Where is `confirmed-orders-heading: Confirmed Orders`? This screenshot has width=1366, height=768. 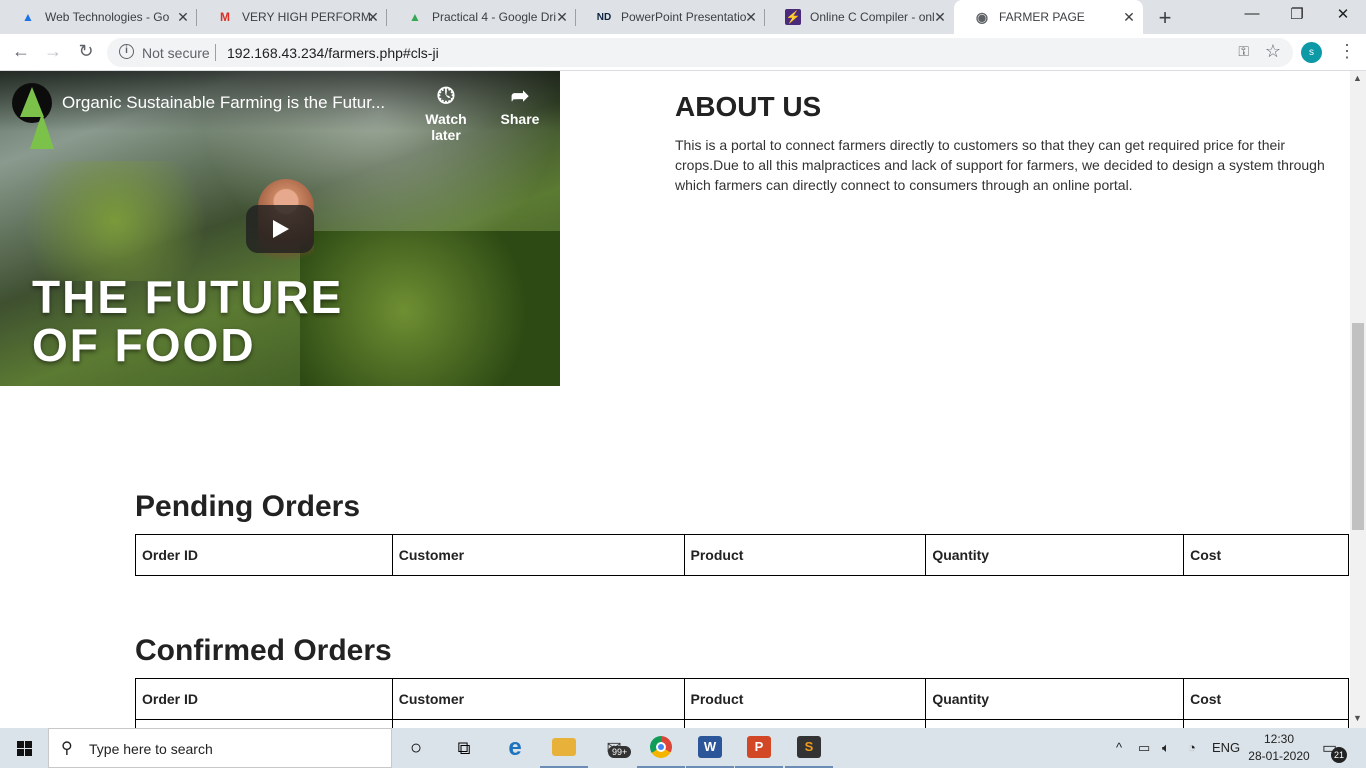 confirmed-orders-heading: Confirmed Orders is located at coordinates (263, 650).